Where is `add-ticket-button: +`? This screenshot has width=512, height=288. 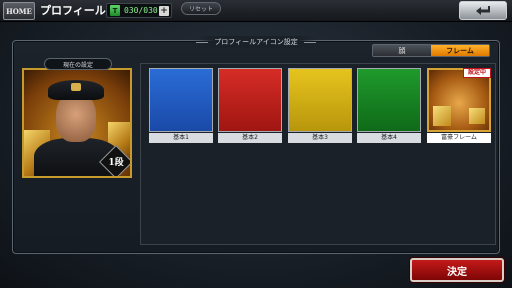
add-ticket-button: + is located at coordinates (164, 11).